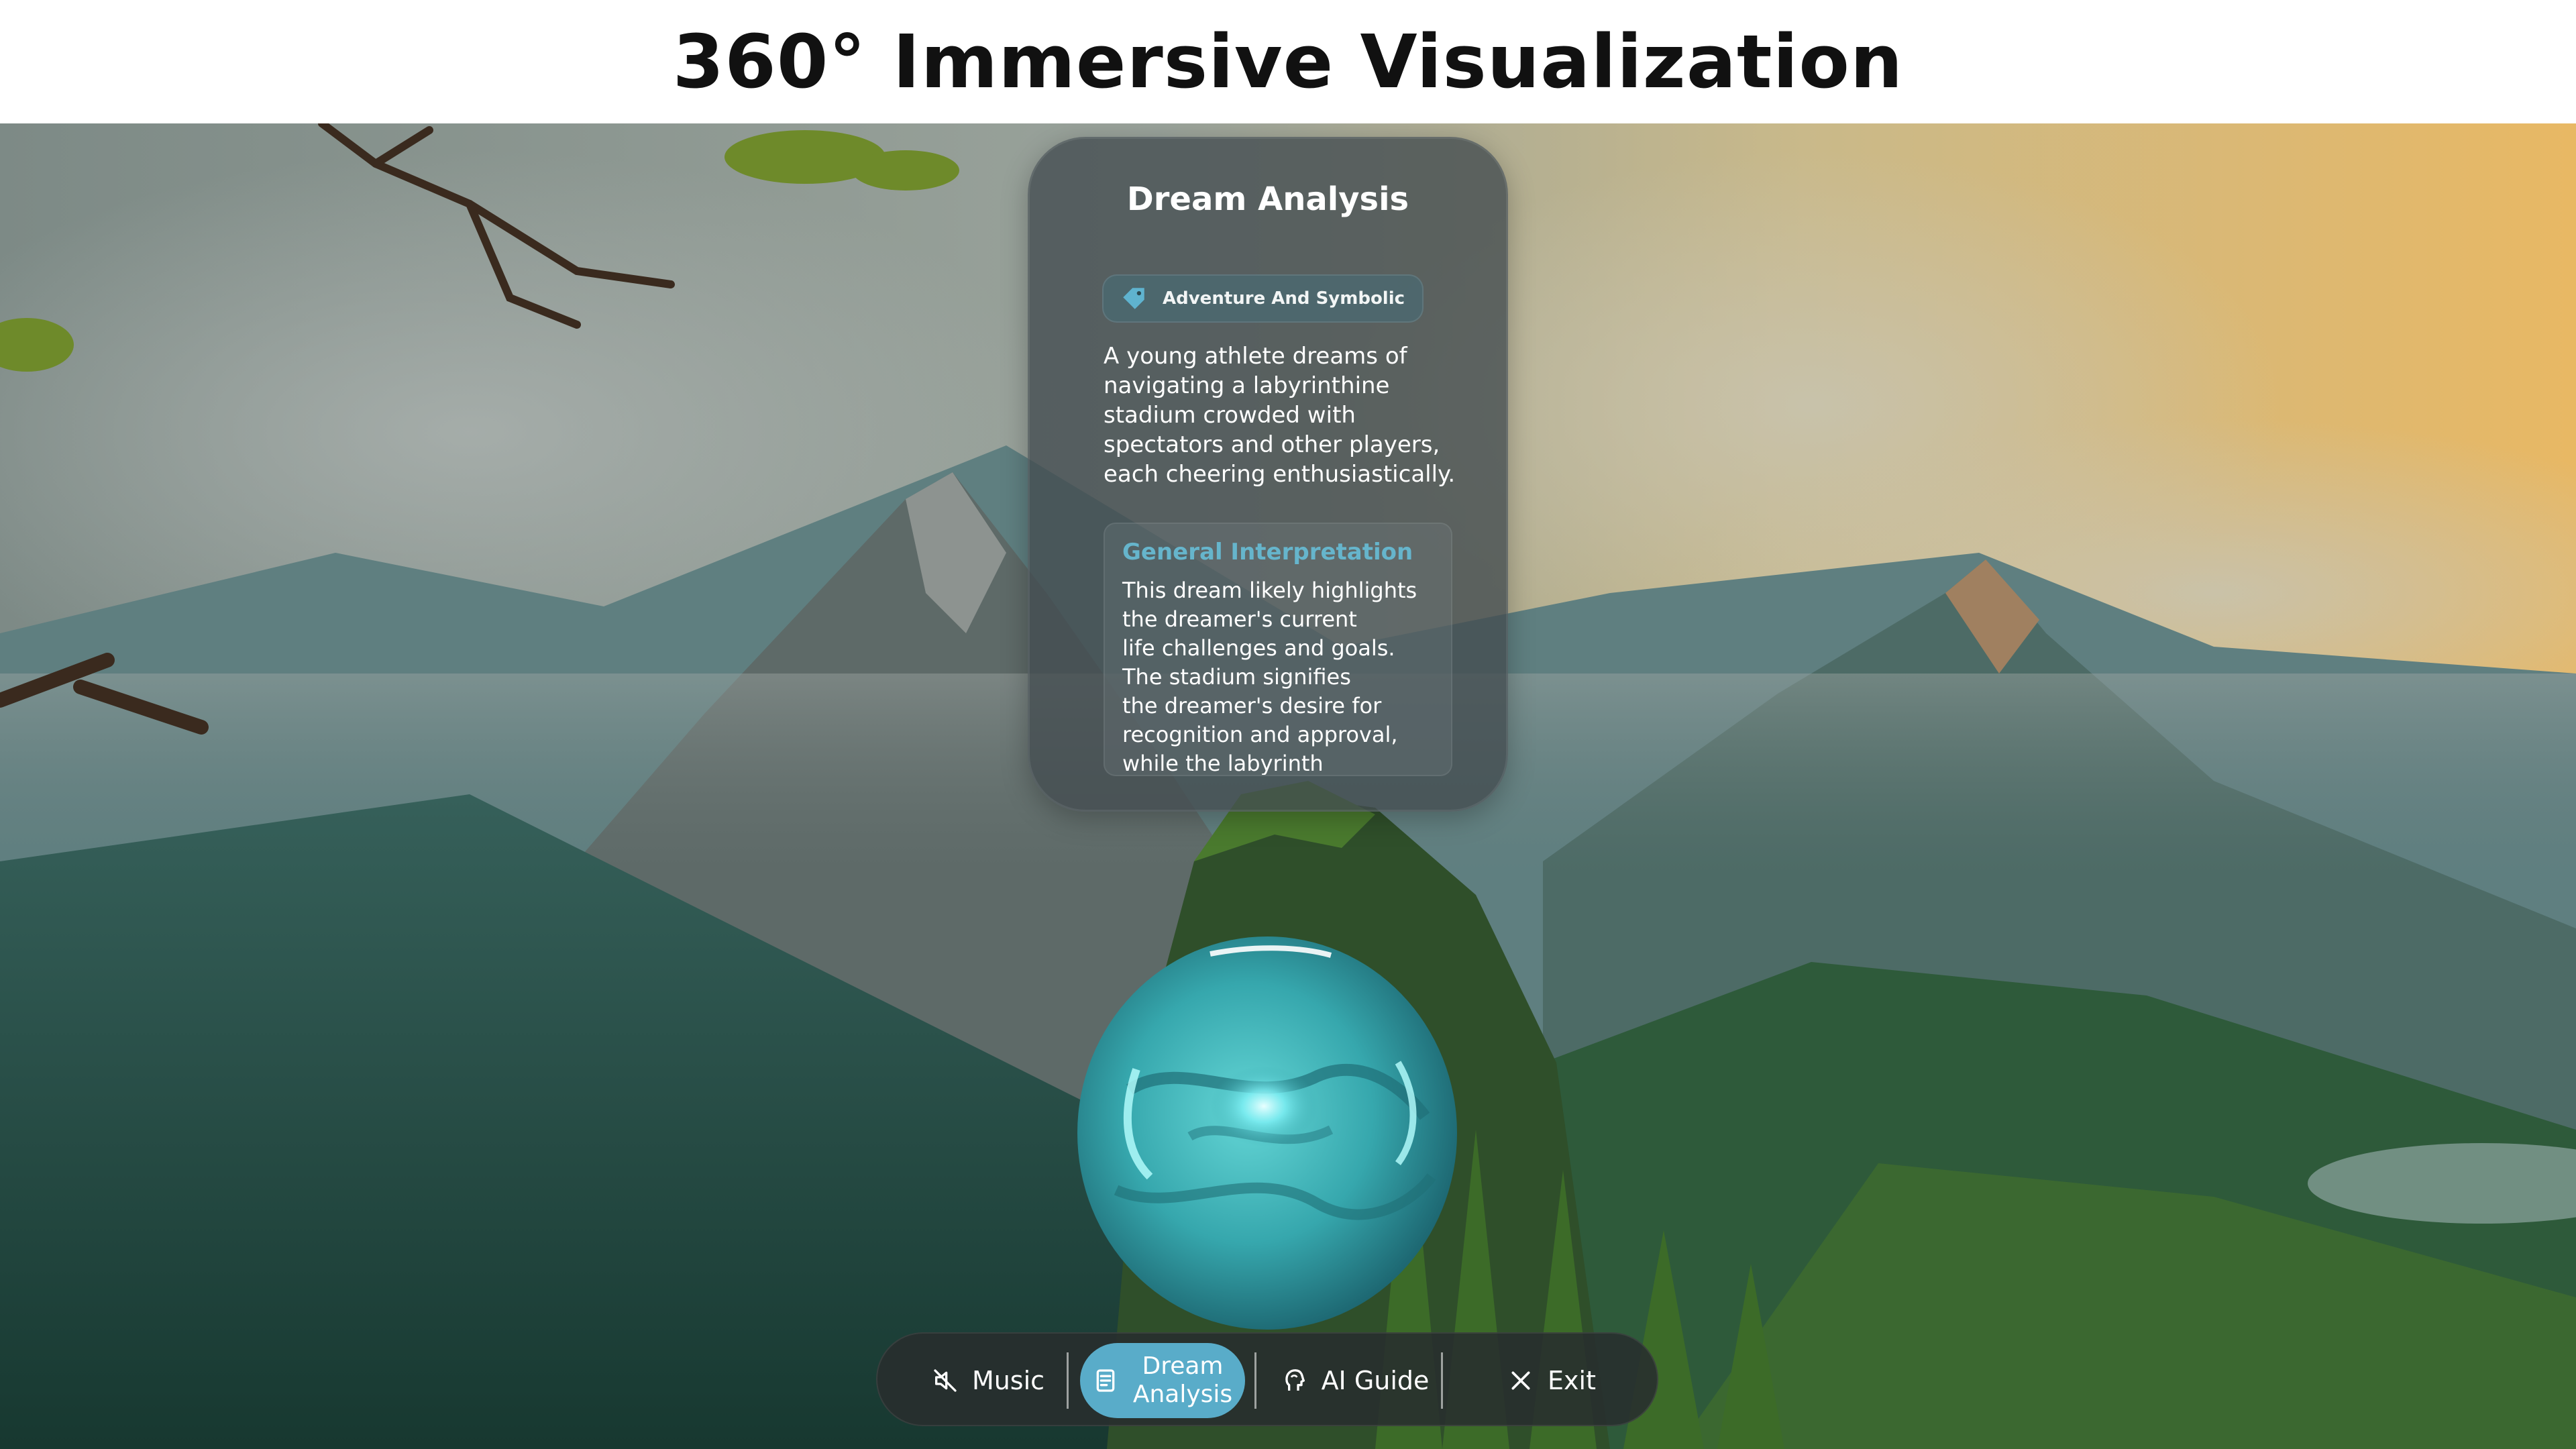 This screenshot has height=1449, width=2576. Describe the element at coordinates (1520, 1380) in the screenshot. I see `close-icon` at that location.